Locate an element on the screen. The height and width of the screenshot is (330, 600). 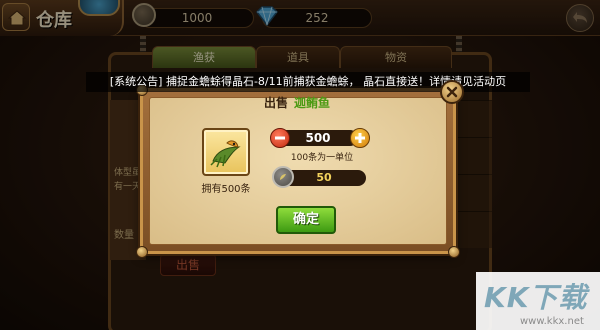
sell-label: 出售 is located at coordinates (276, 103).